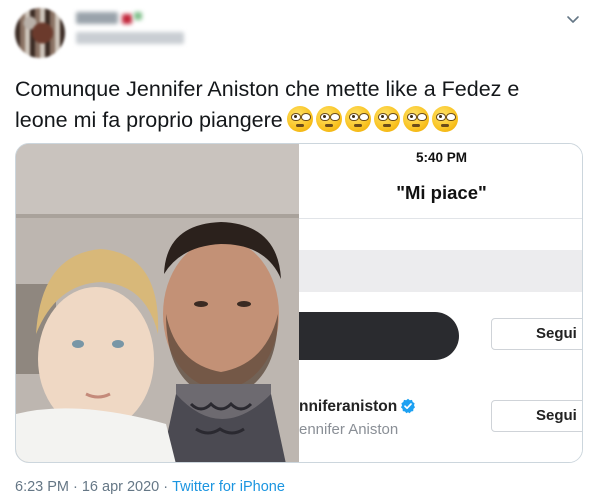 This screenshot has height=503, width=594. I want to click on tweet-time: 6:23 PM, so click(42, 487).